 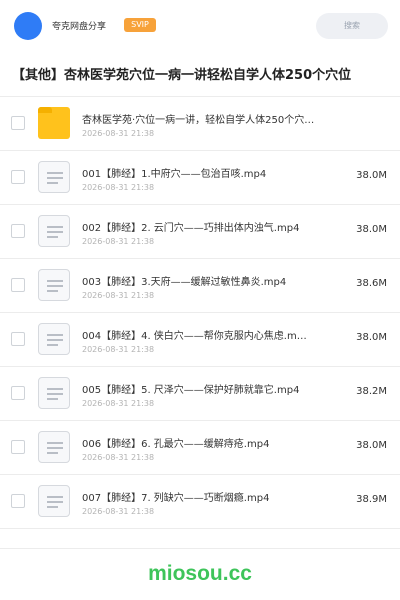 What do you see at coordinates (54, 123) in the screenshot?
I see `folder-icon` at bounding box center [54, 123].